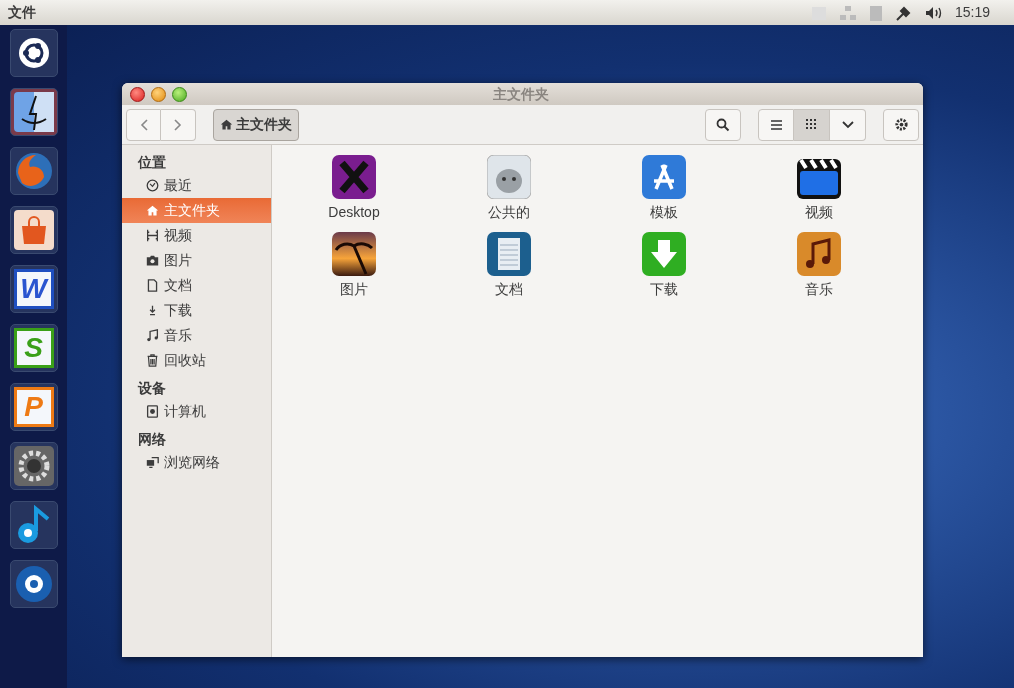 The height and width of the screenshot is (688, 1014). I want to click on folder-label: 音乐, so click(819, 289).